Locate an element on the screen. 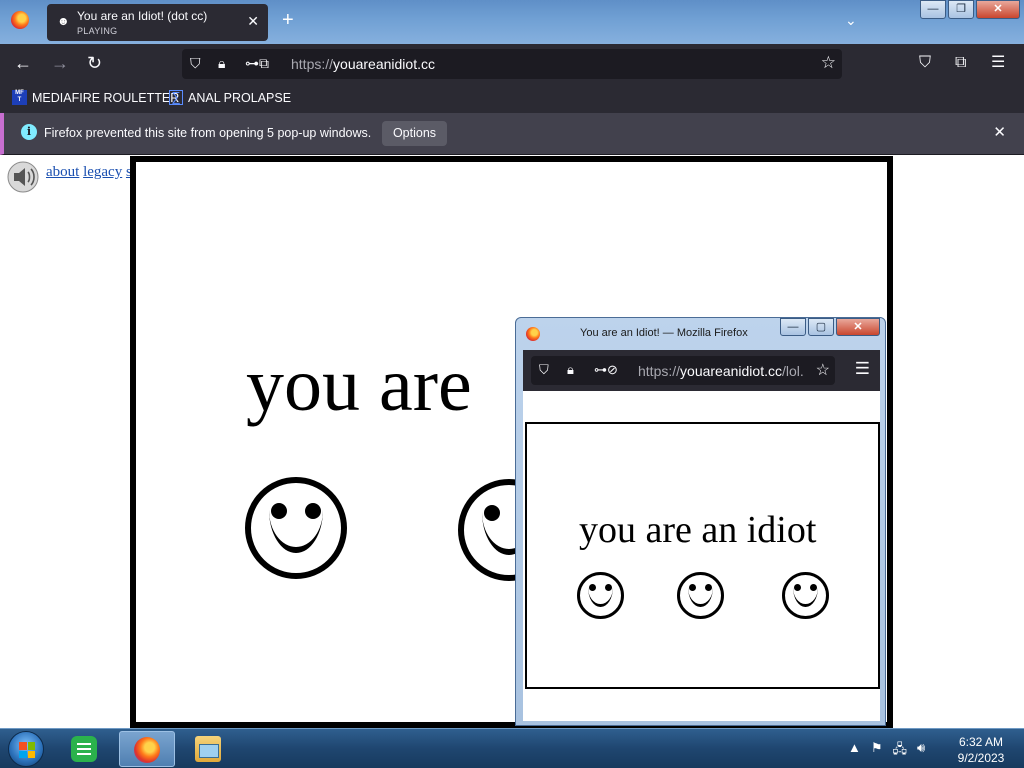 The height and width of the screenshot is (768, 1024). popup-window-title: You are an Idiot! — Mozilla Firefox is located at coordinates (664, 333).